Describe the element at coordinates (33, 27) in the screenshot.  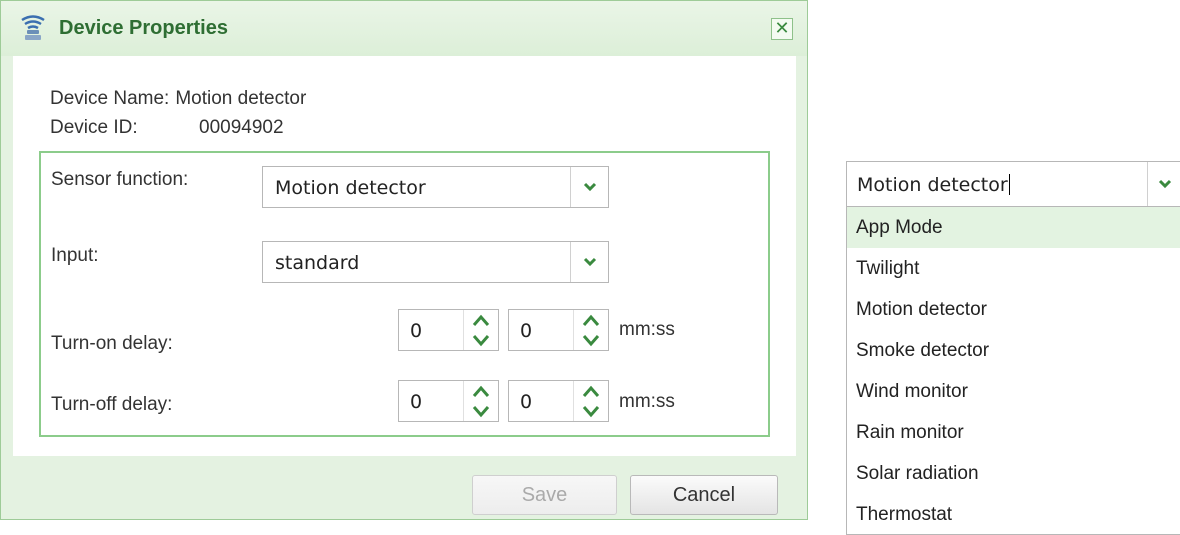
I see `sensor-icon` at that location.